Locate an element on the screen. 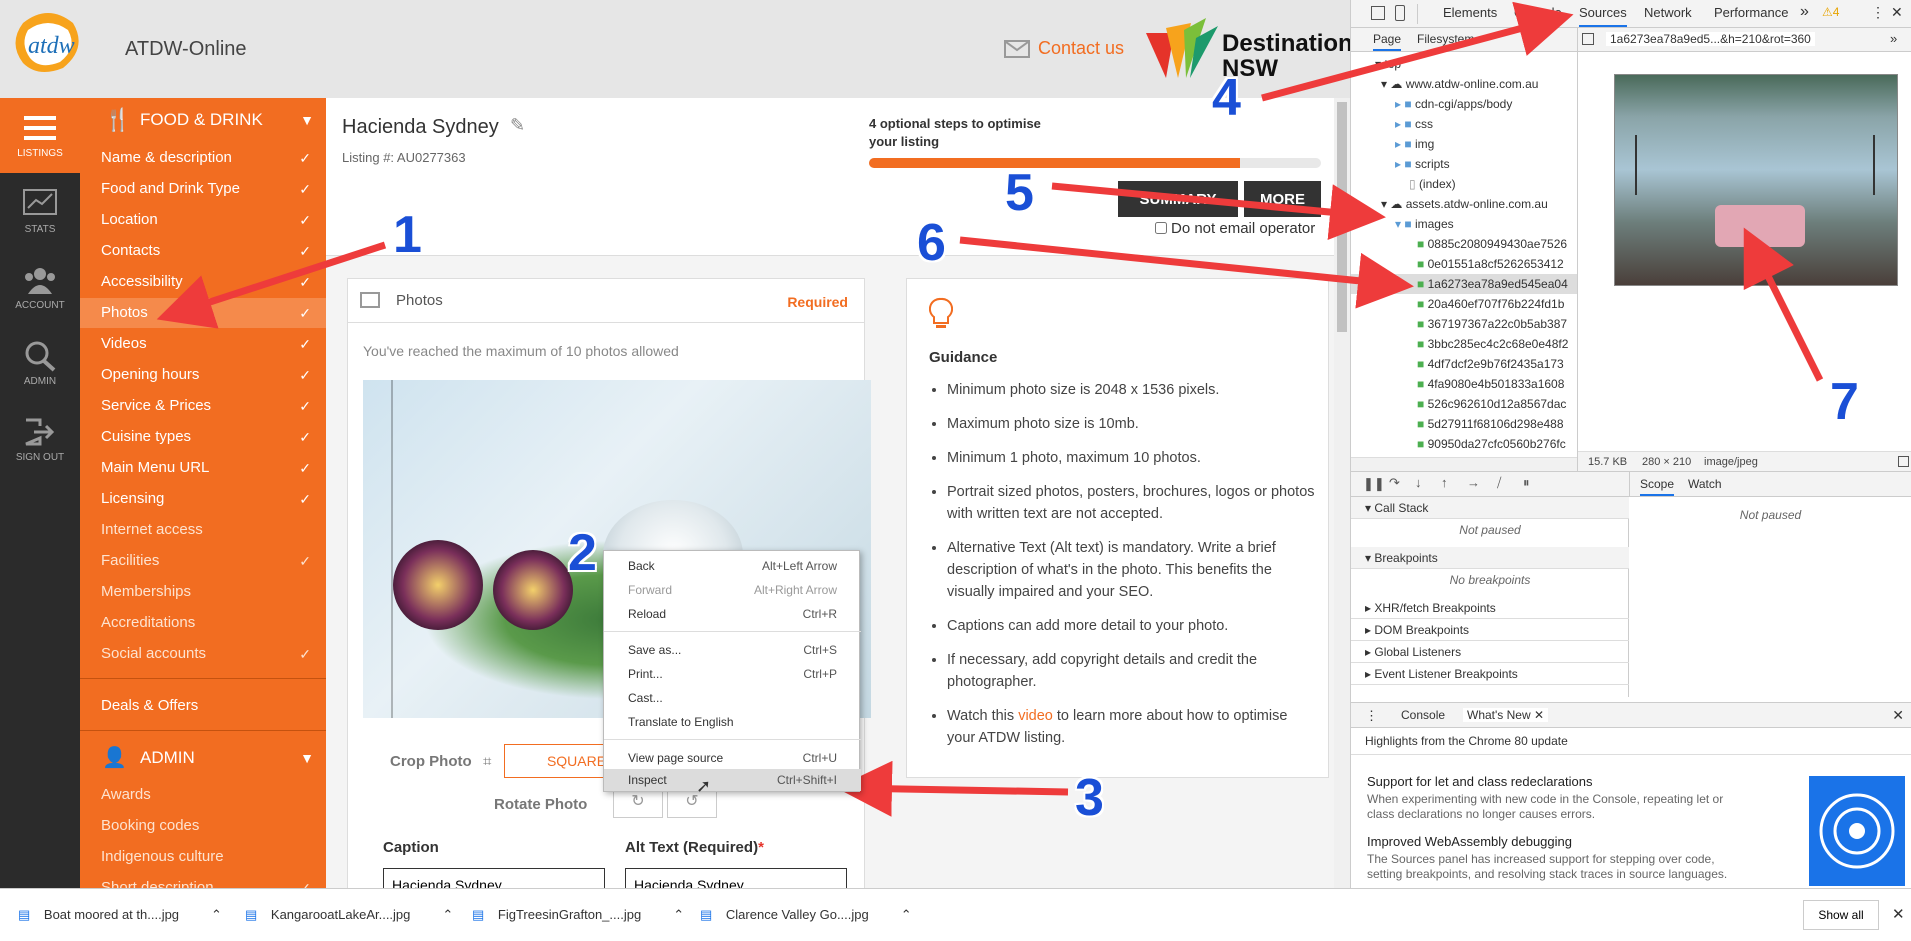 This screenshot has height=941, width=1911. rail-sign-out: SIGN OUT is located at coordinates (40, 439).